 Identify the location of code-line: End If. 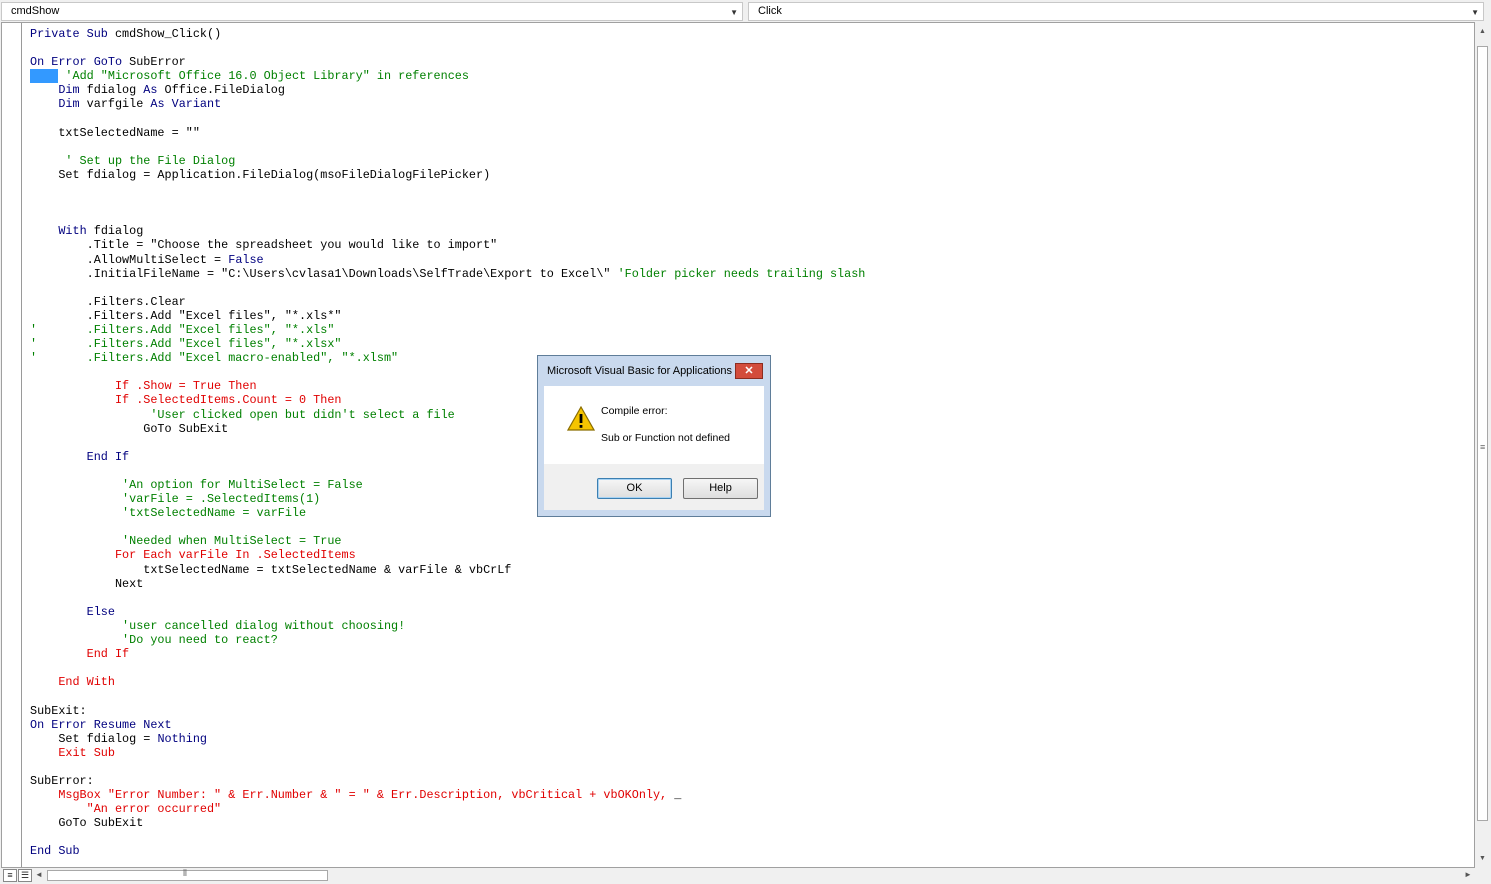
(752, 654).